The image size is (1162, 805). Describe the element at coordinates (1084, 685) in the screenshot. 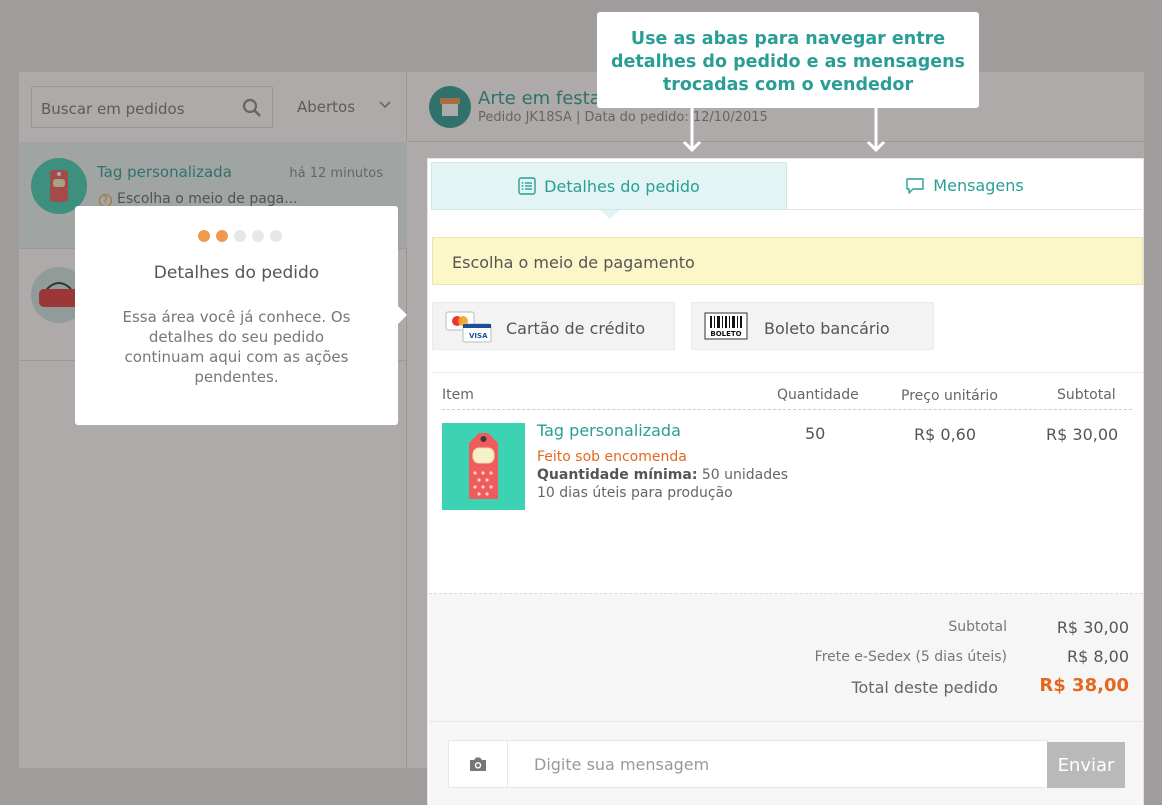

I see `total-value: R$ 38,00` at that location.